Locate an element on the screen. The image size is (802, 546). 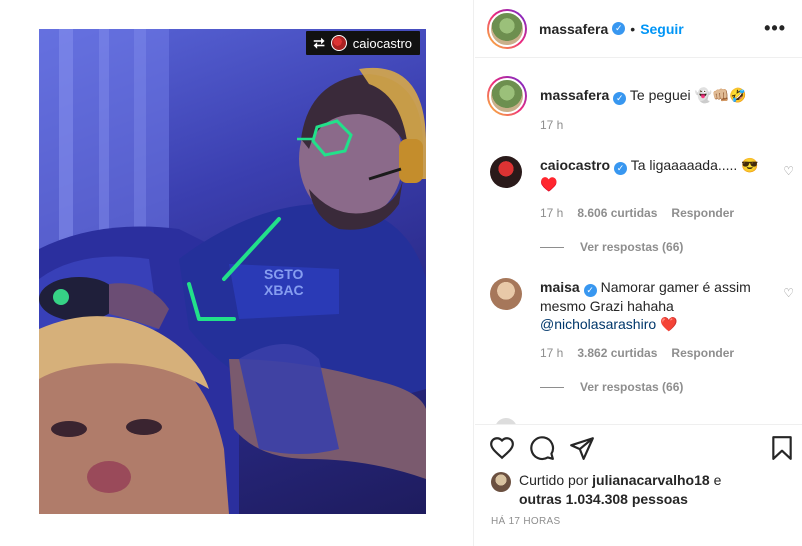
more-options-icon: ••• is located at coordinates (775, 28).